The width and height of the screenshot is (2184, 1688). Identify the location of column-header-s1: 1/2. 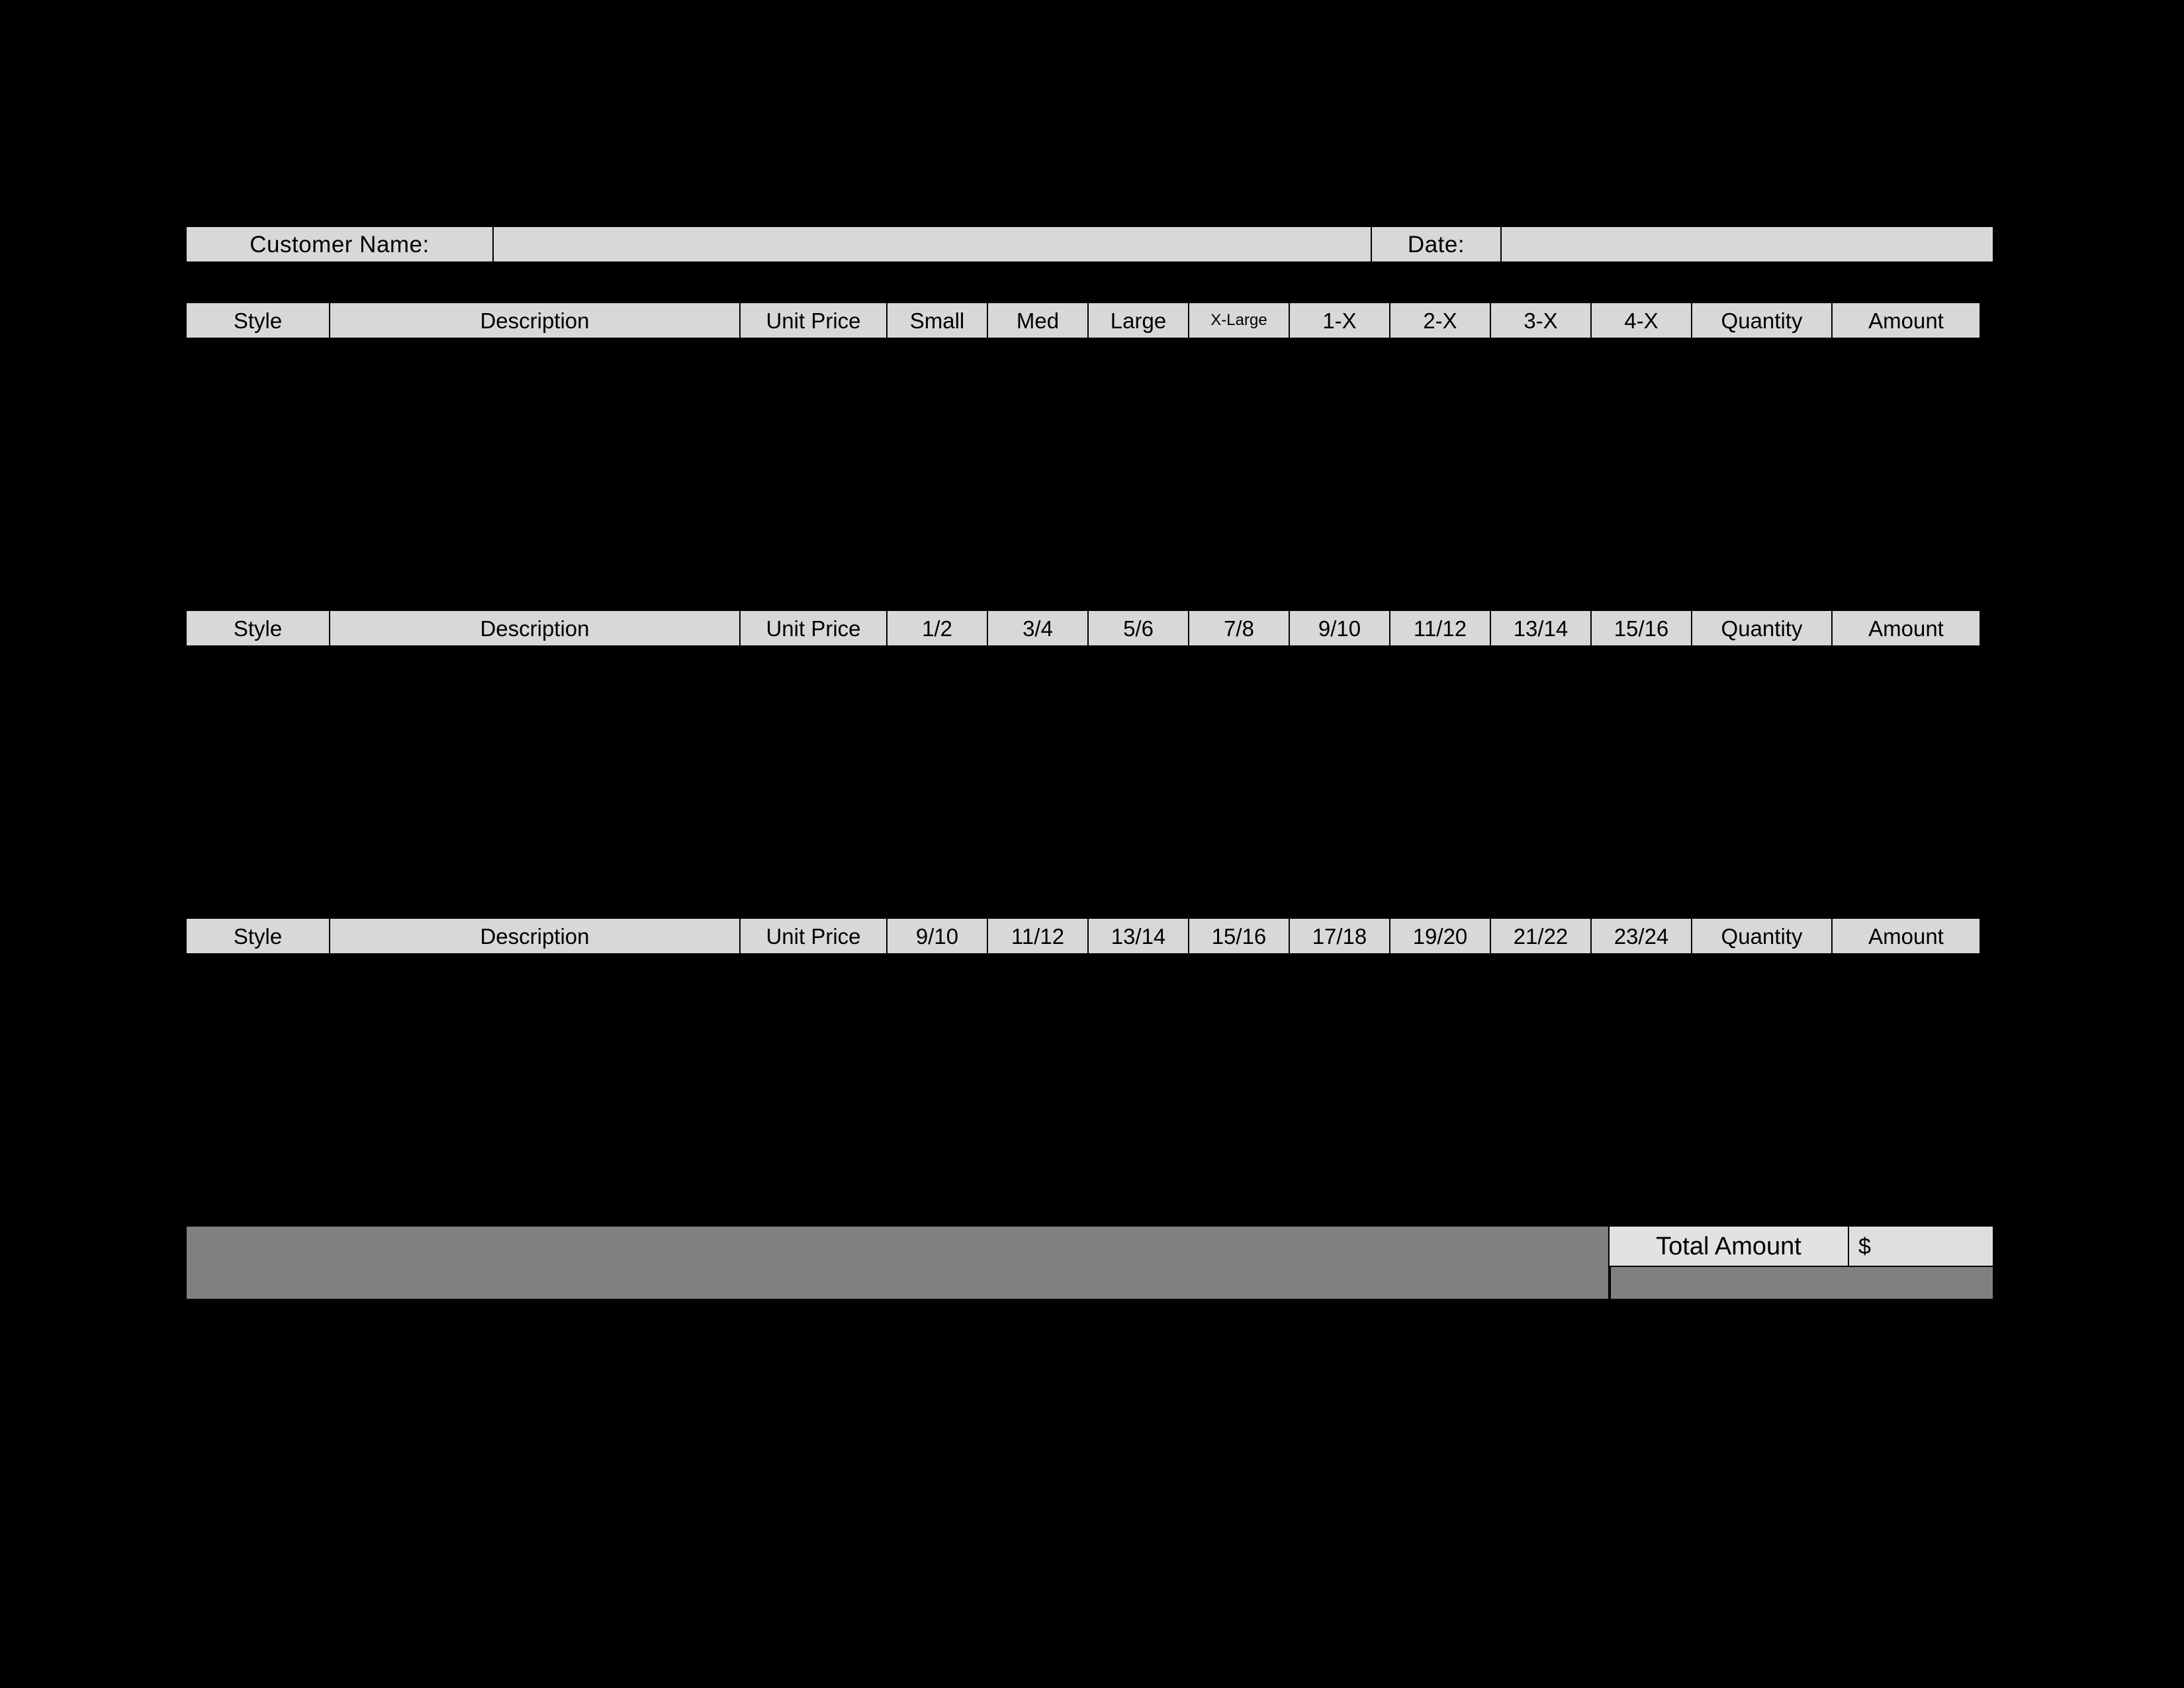
(937, 628).